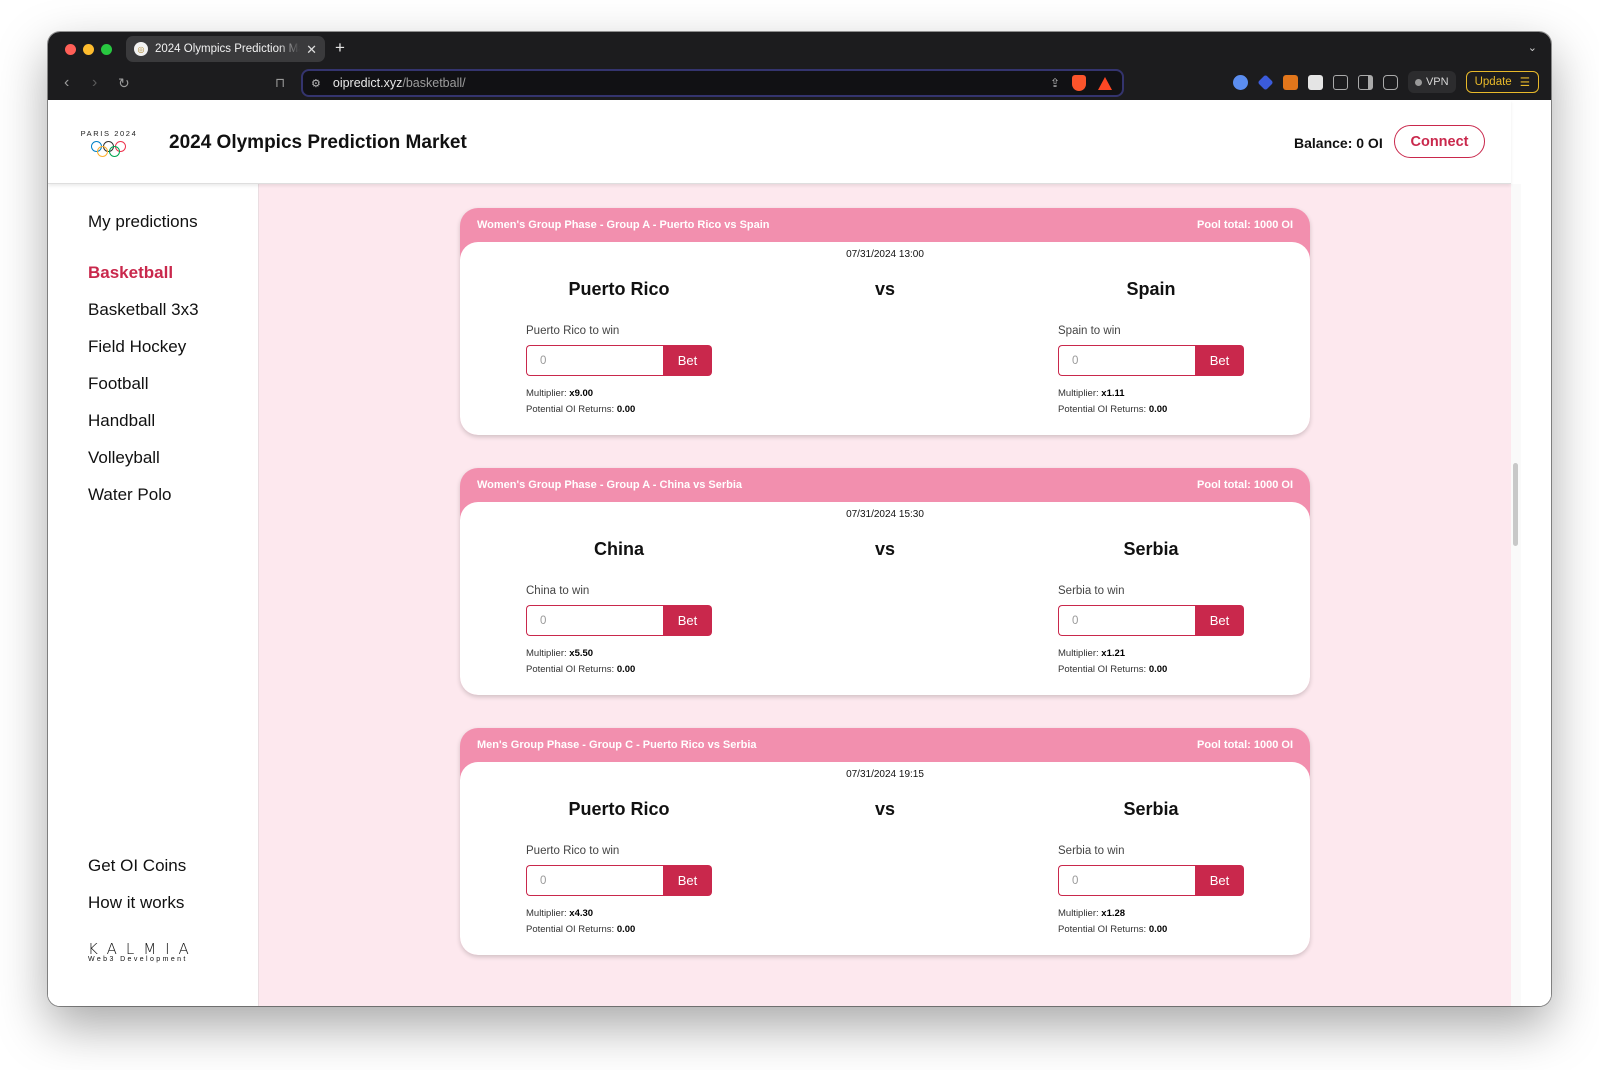  Describe the element at coordinates (137, 866) in the screenshot. I see `sidebar-item-get-oi-coins: Get OI Coins` at that location.